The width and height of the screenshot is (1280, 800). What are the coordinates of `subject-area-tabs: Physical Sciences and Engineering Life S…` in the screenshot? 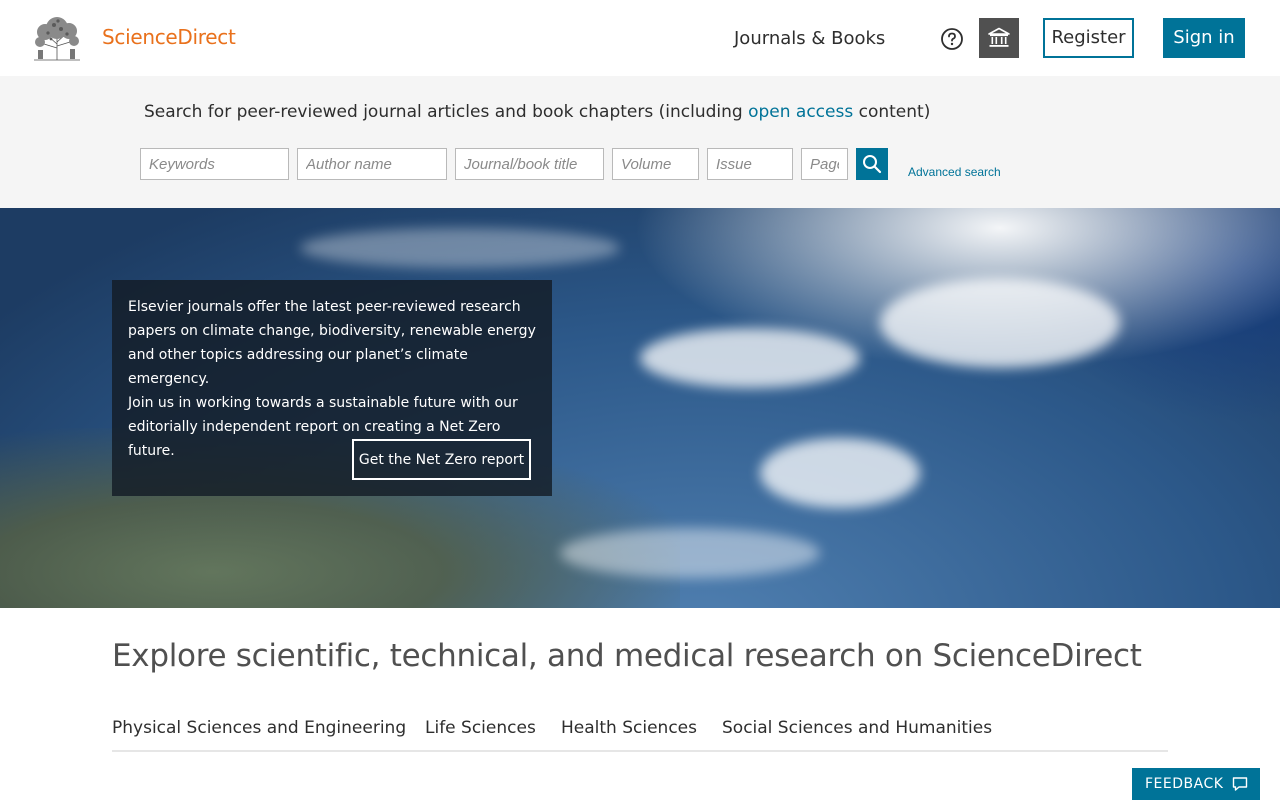 It's located at (640, 735).